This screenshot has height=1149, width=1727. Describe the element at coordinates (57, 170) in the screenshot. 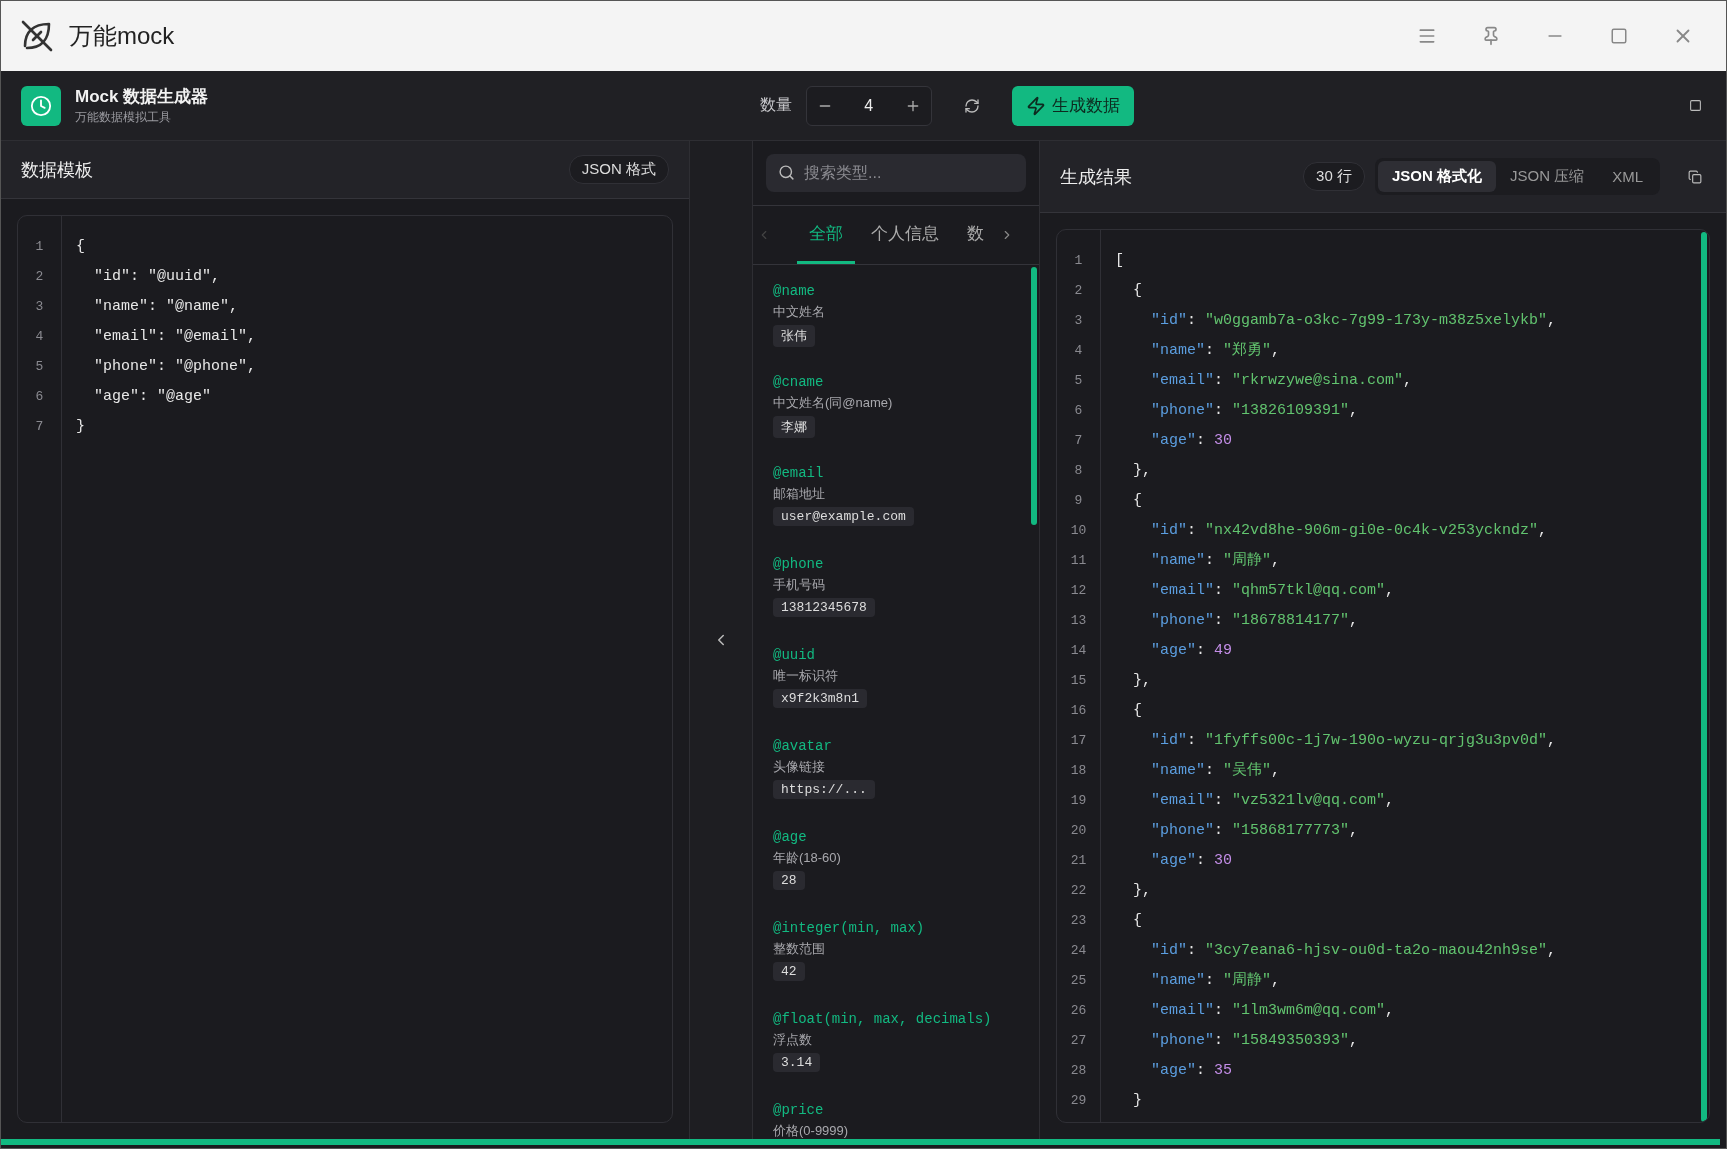

I see `panel-title: 数据模板` at that location.